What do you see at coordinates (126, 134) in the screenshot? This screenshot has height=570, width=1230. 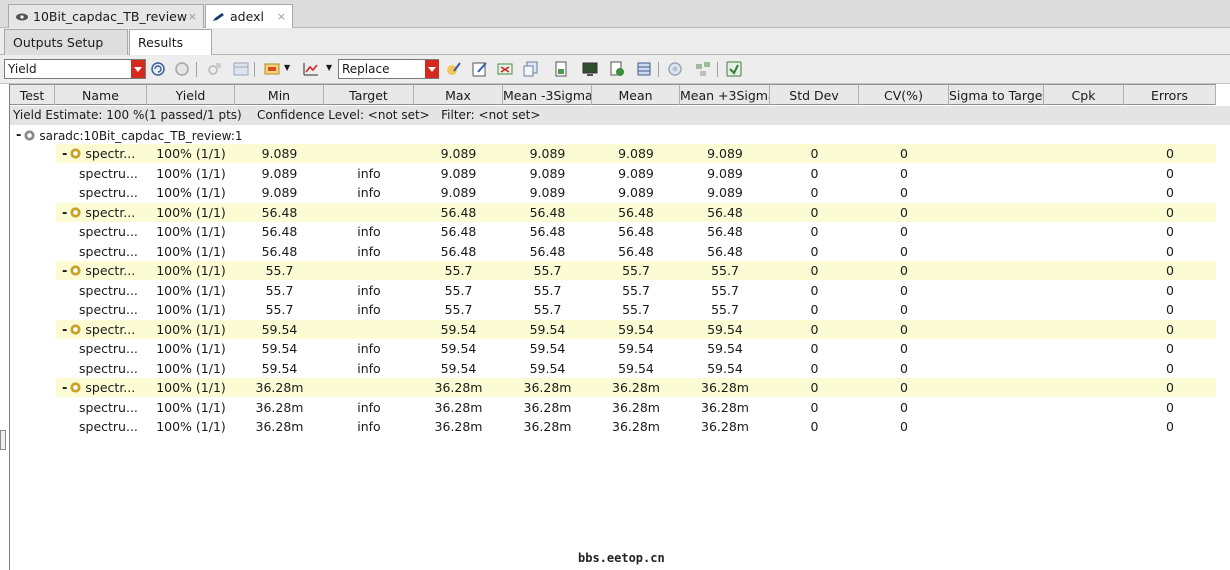 I see `test-root-node: - saradc:10Bit_capdac_TB_review:1` at bounding box center [126, 134].